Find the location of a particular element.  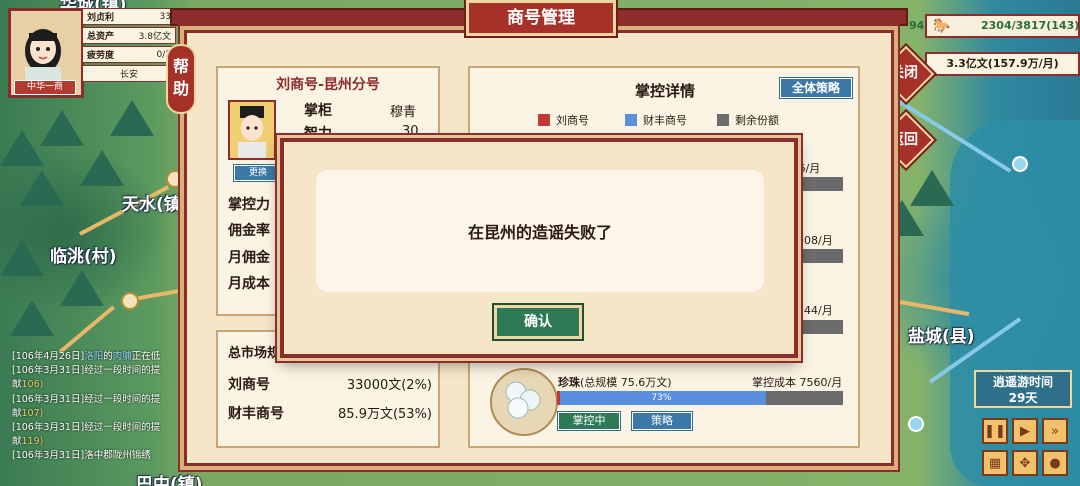

pearl-icon is located at coordinates (524, 402).